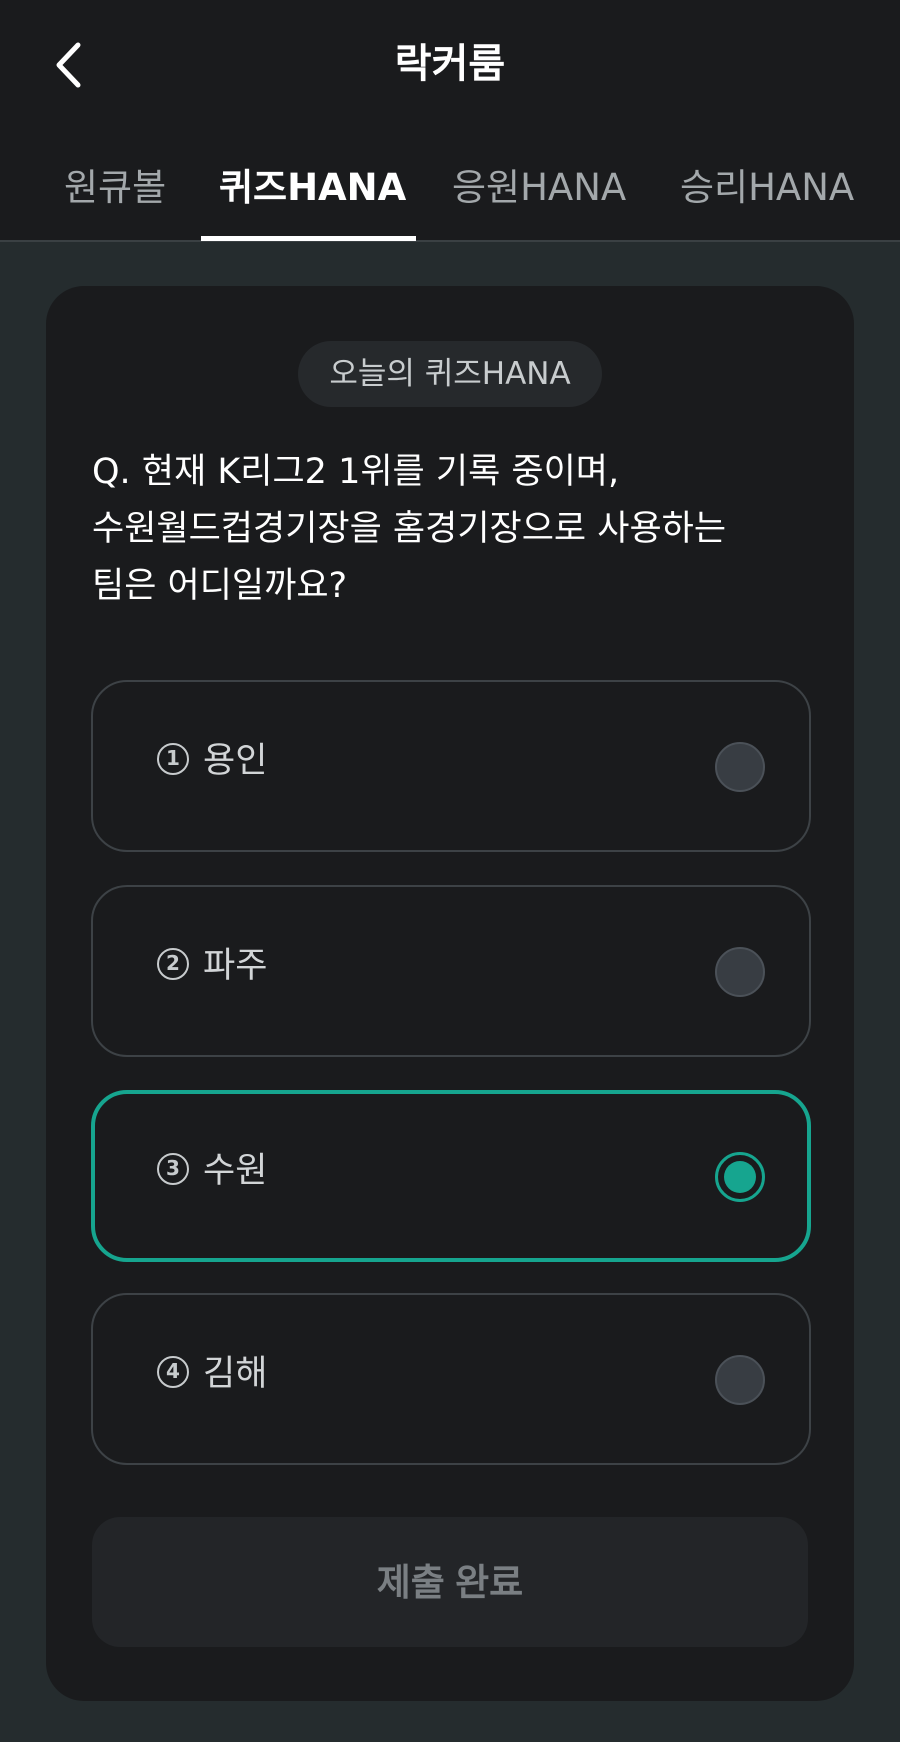  Describe the element at coordinates (539, 188) in the screenshot. I see `tab-cheer-hana: 응원HANA` at that location.